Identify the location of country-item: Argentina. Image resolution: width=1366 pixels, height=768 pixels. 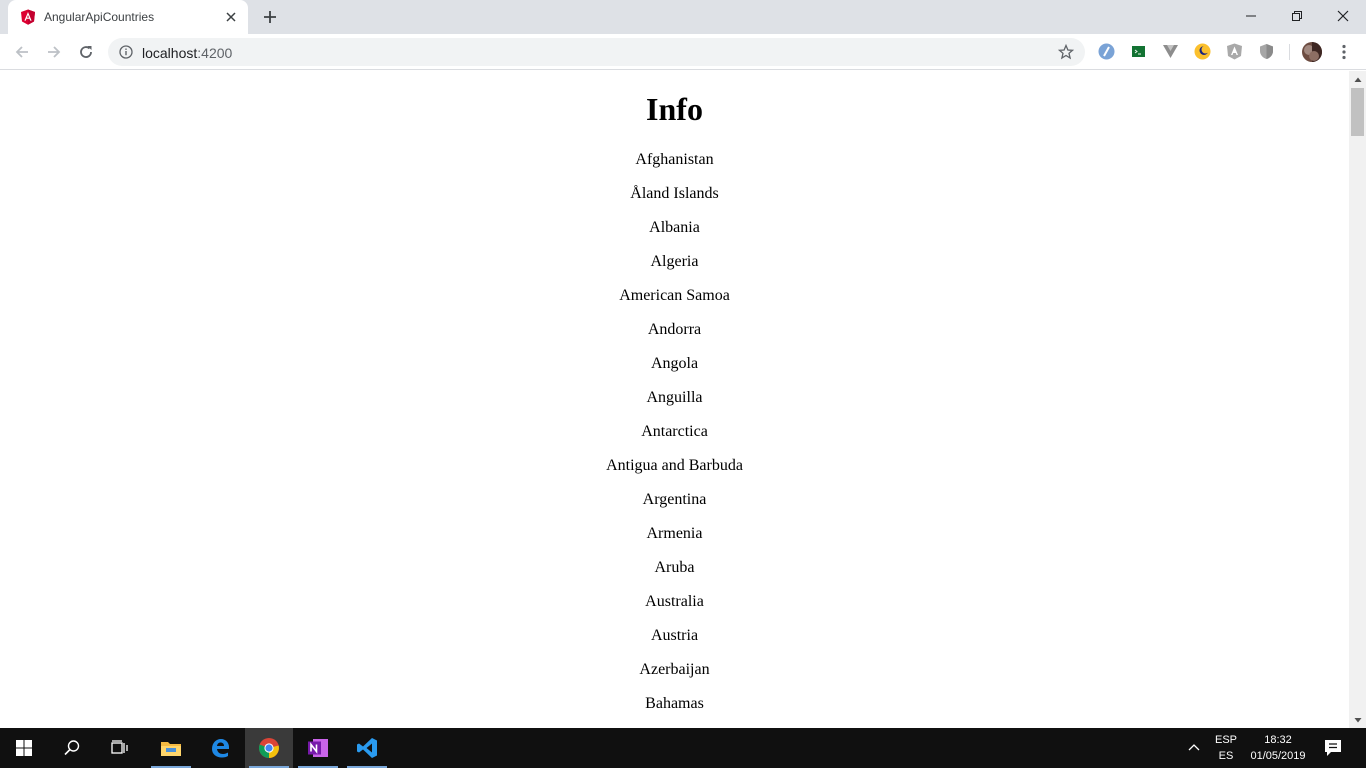
(674, 499).